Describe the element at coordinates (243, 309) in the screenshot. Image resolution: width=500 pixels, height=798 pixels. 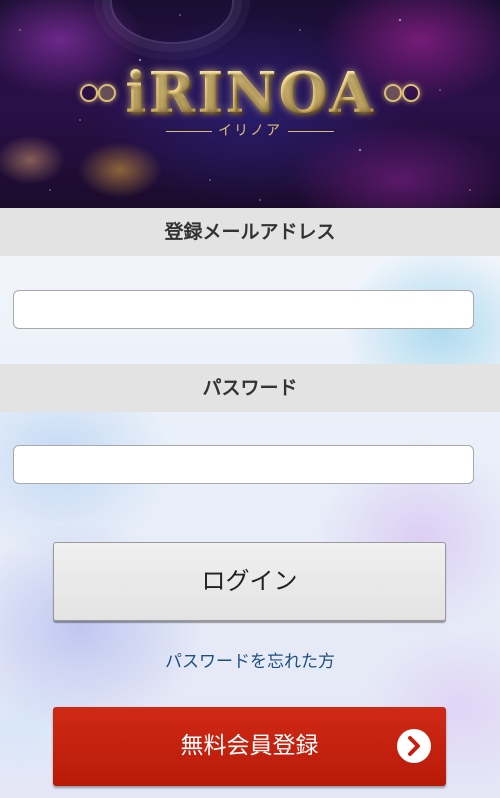
I see `email-input` at that location.